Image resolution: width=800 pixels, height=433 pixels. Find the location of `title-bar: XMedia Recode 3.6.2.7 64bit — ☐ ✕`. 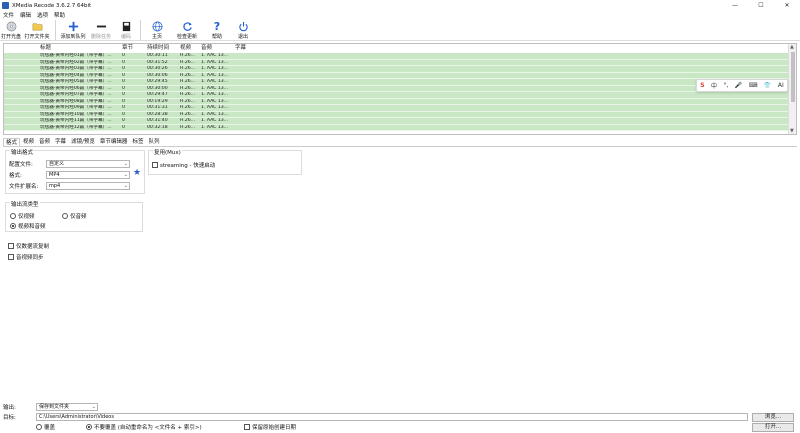

title-bar: XMedia Recode 3.6.2.7 64bit — ☐ ✕ is located at coordinates (400, 5).